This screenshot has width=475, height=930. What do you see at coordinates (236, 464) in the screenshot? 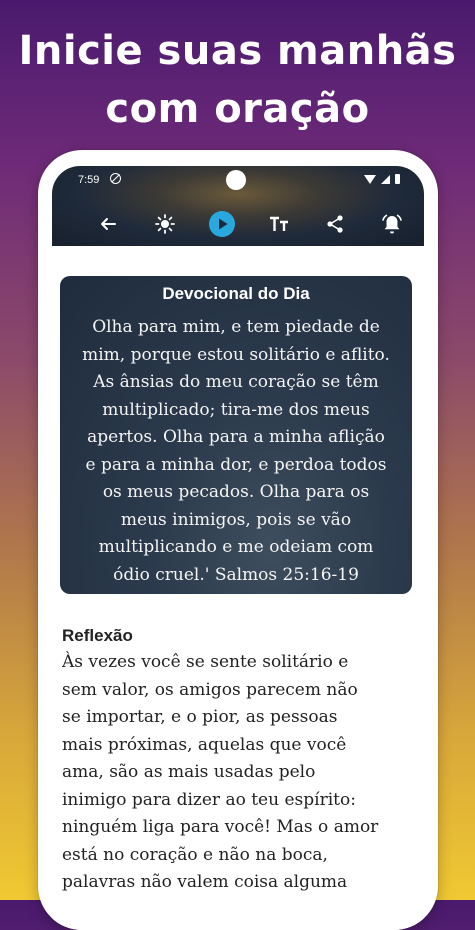
I see `verse-line: e para a minha dor, e perdoa todos` at bounding box center [236, 464].